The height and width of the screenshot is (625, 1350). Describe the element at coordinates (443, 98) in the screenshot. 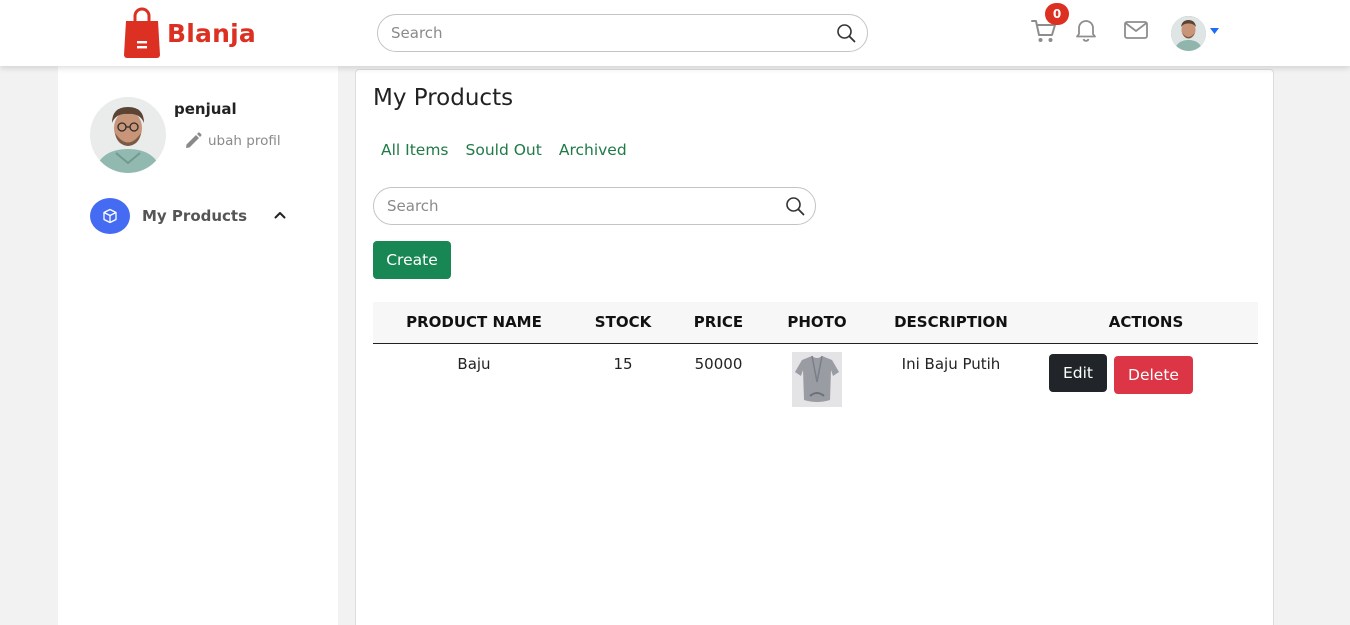

I see `page-title: My Products` at that location.